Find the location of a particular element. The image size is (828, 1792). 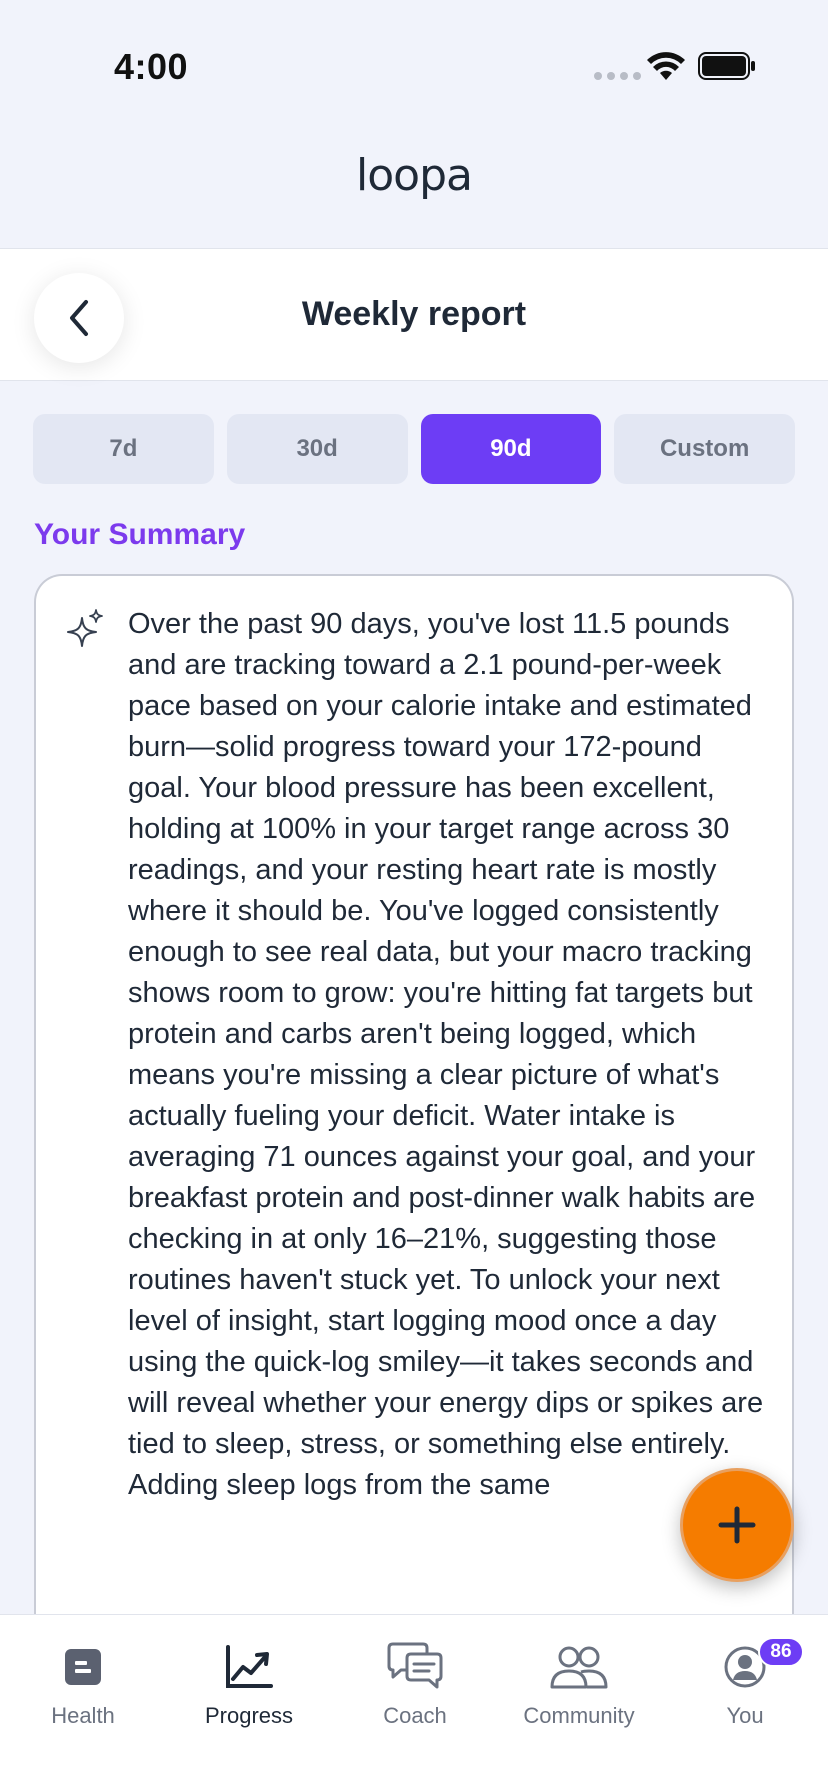

nav-item-coach: Coach is located at coordinates (415, 1683).